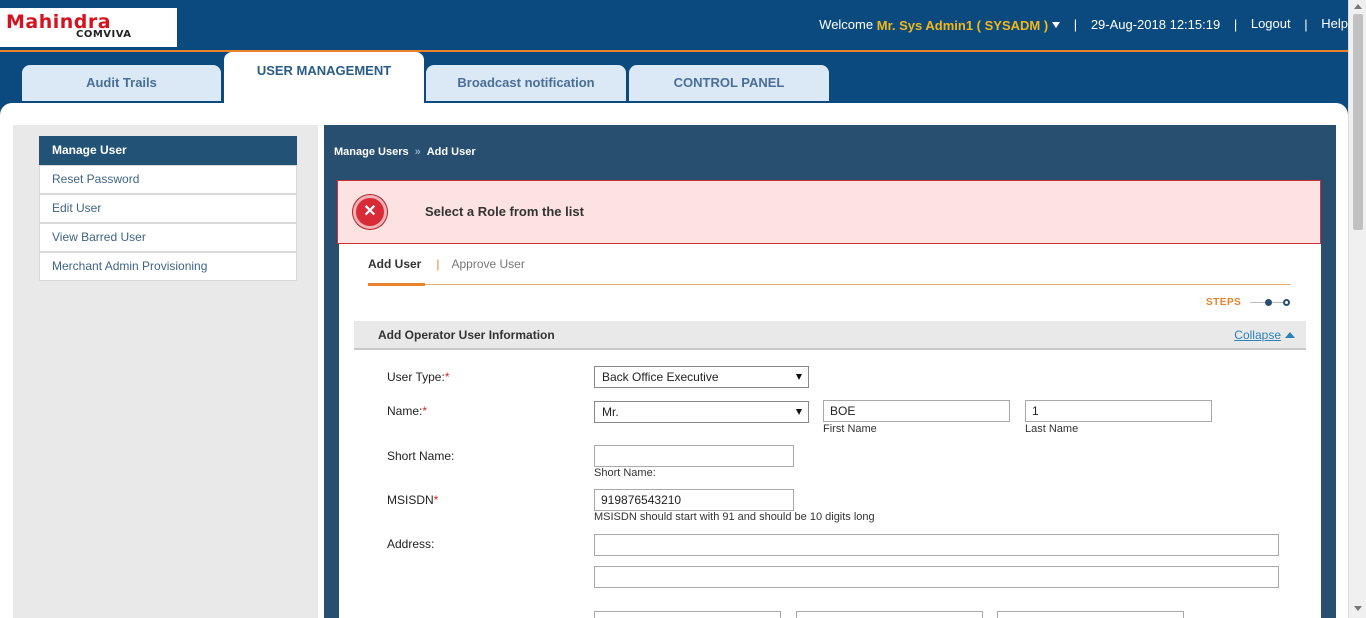 Image resolution: width=1366 pixels, height=618 pixels. Describe the element at coordinates (1257, 335) in the screenshot. I see `collapse-label: Collapse` at that location.